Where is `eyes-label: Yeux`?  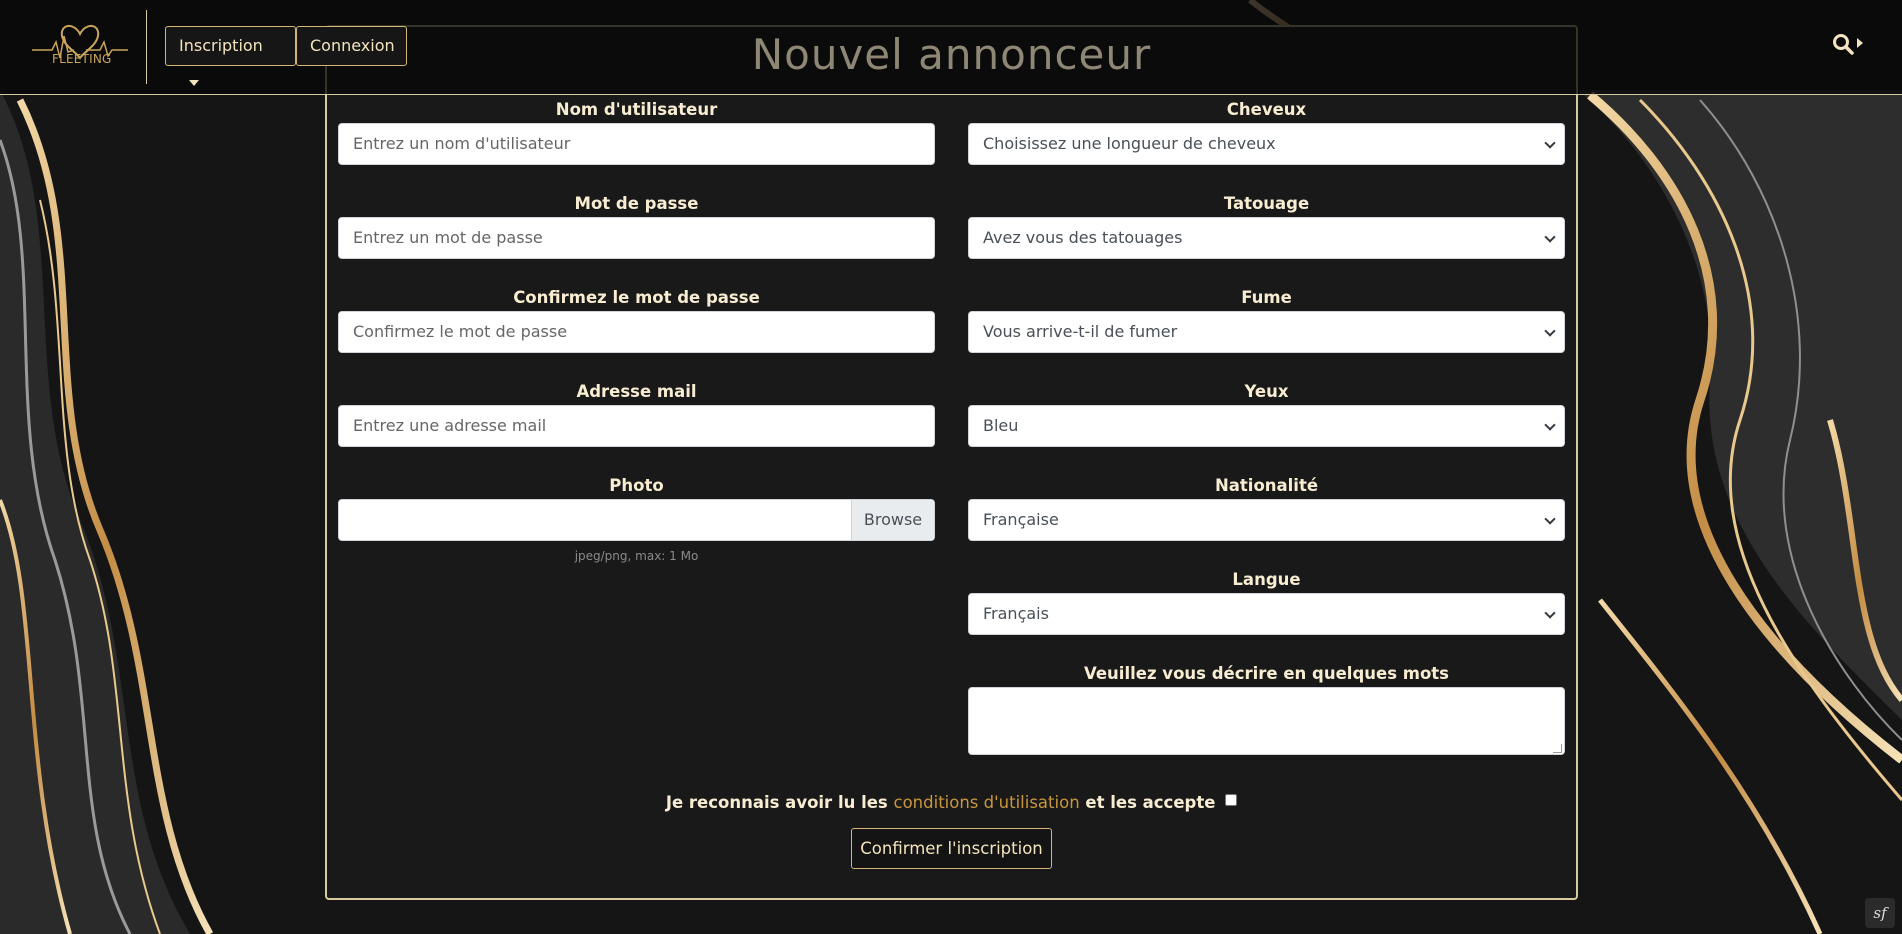
eyes-label: Yeux is located at coordinates (1266, 391).